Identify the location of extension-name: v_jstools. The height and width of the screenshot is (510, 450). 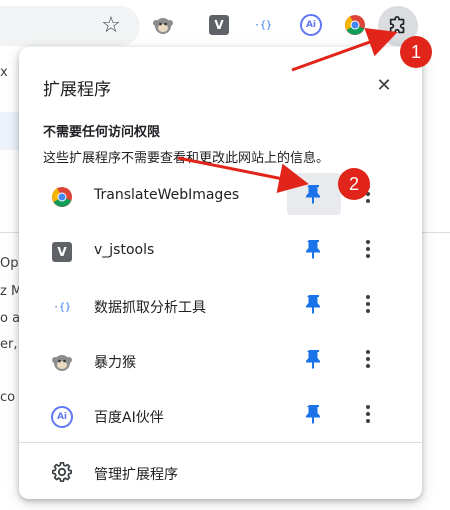
(124, 250).